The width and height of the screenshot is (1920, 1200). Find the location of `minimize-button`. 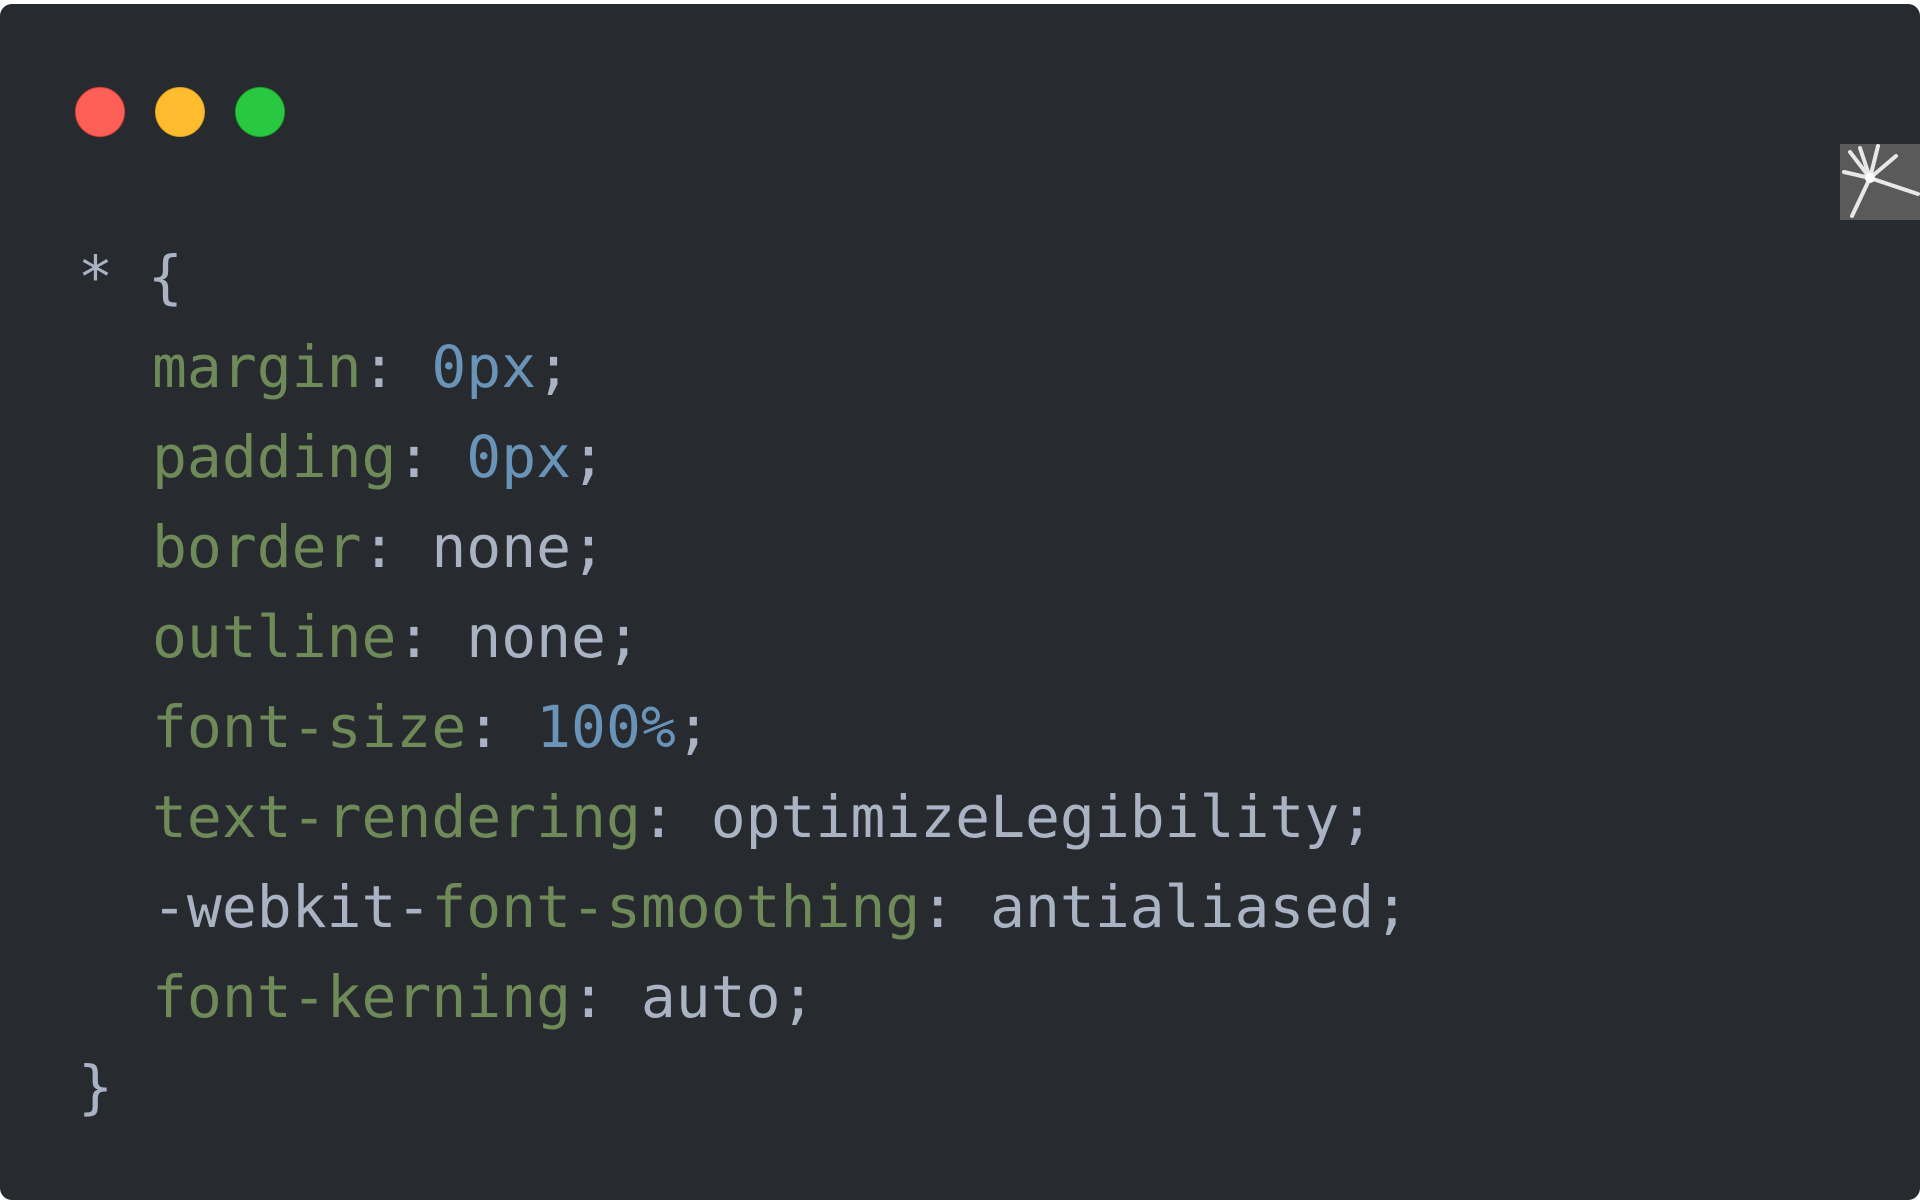

minimize-button is located at coordinates (180, 112).